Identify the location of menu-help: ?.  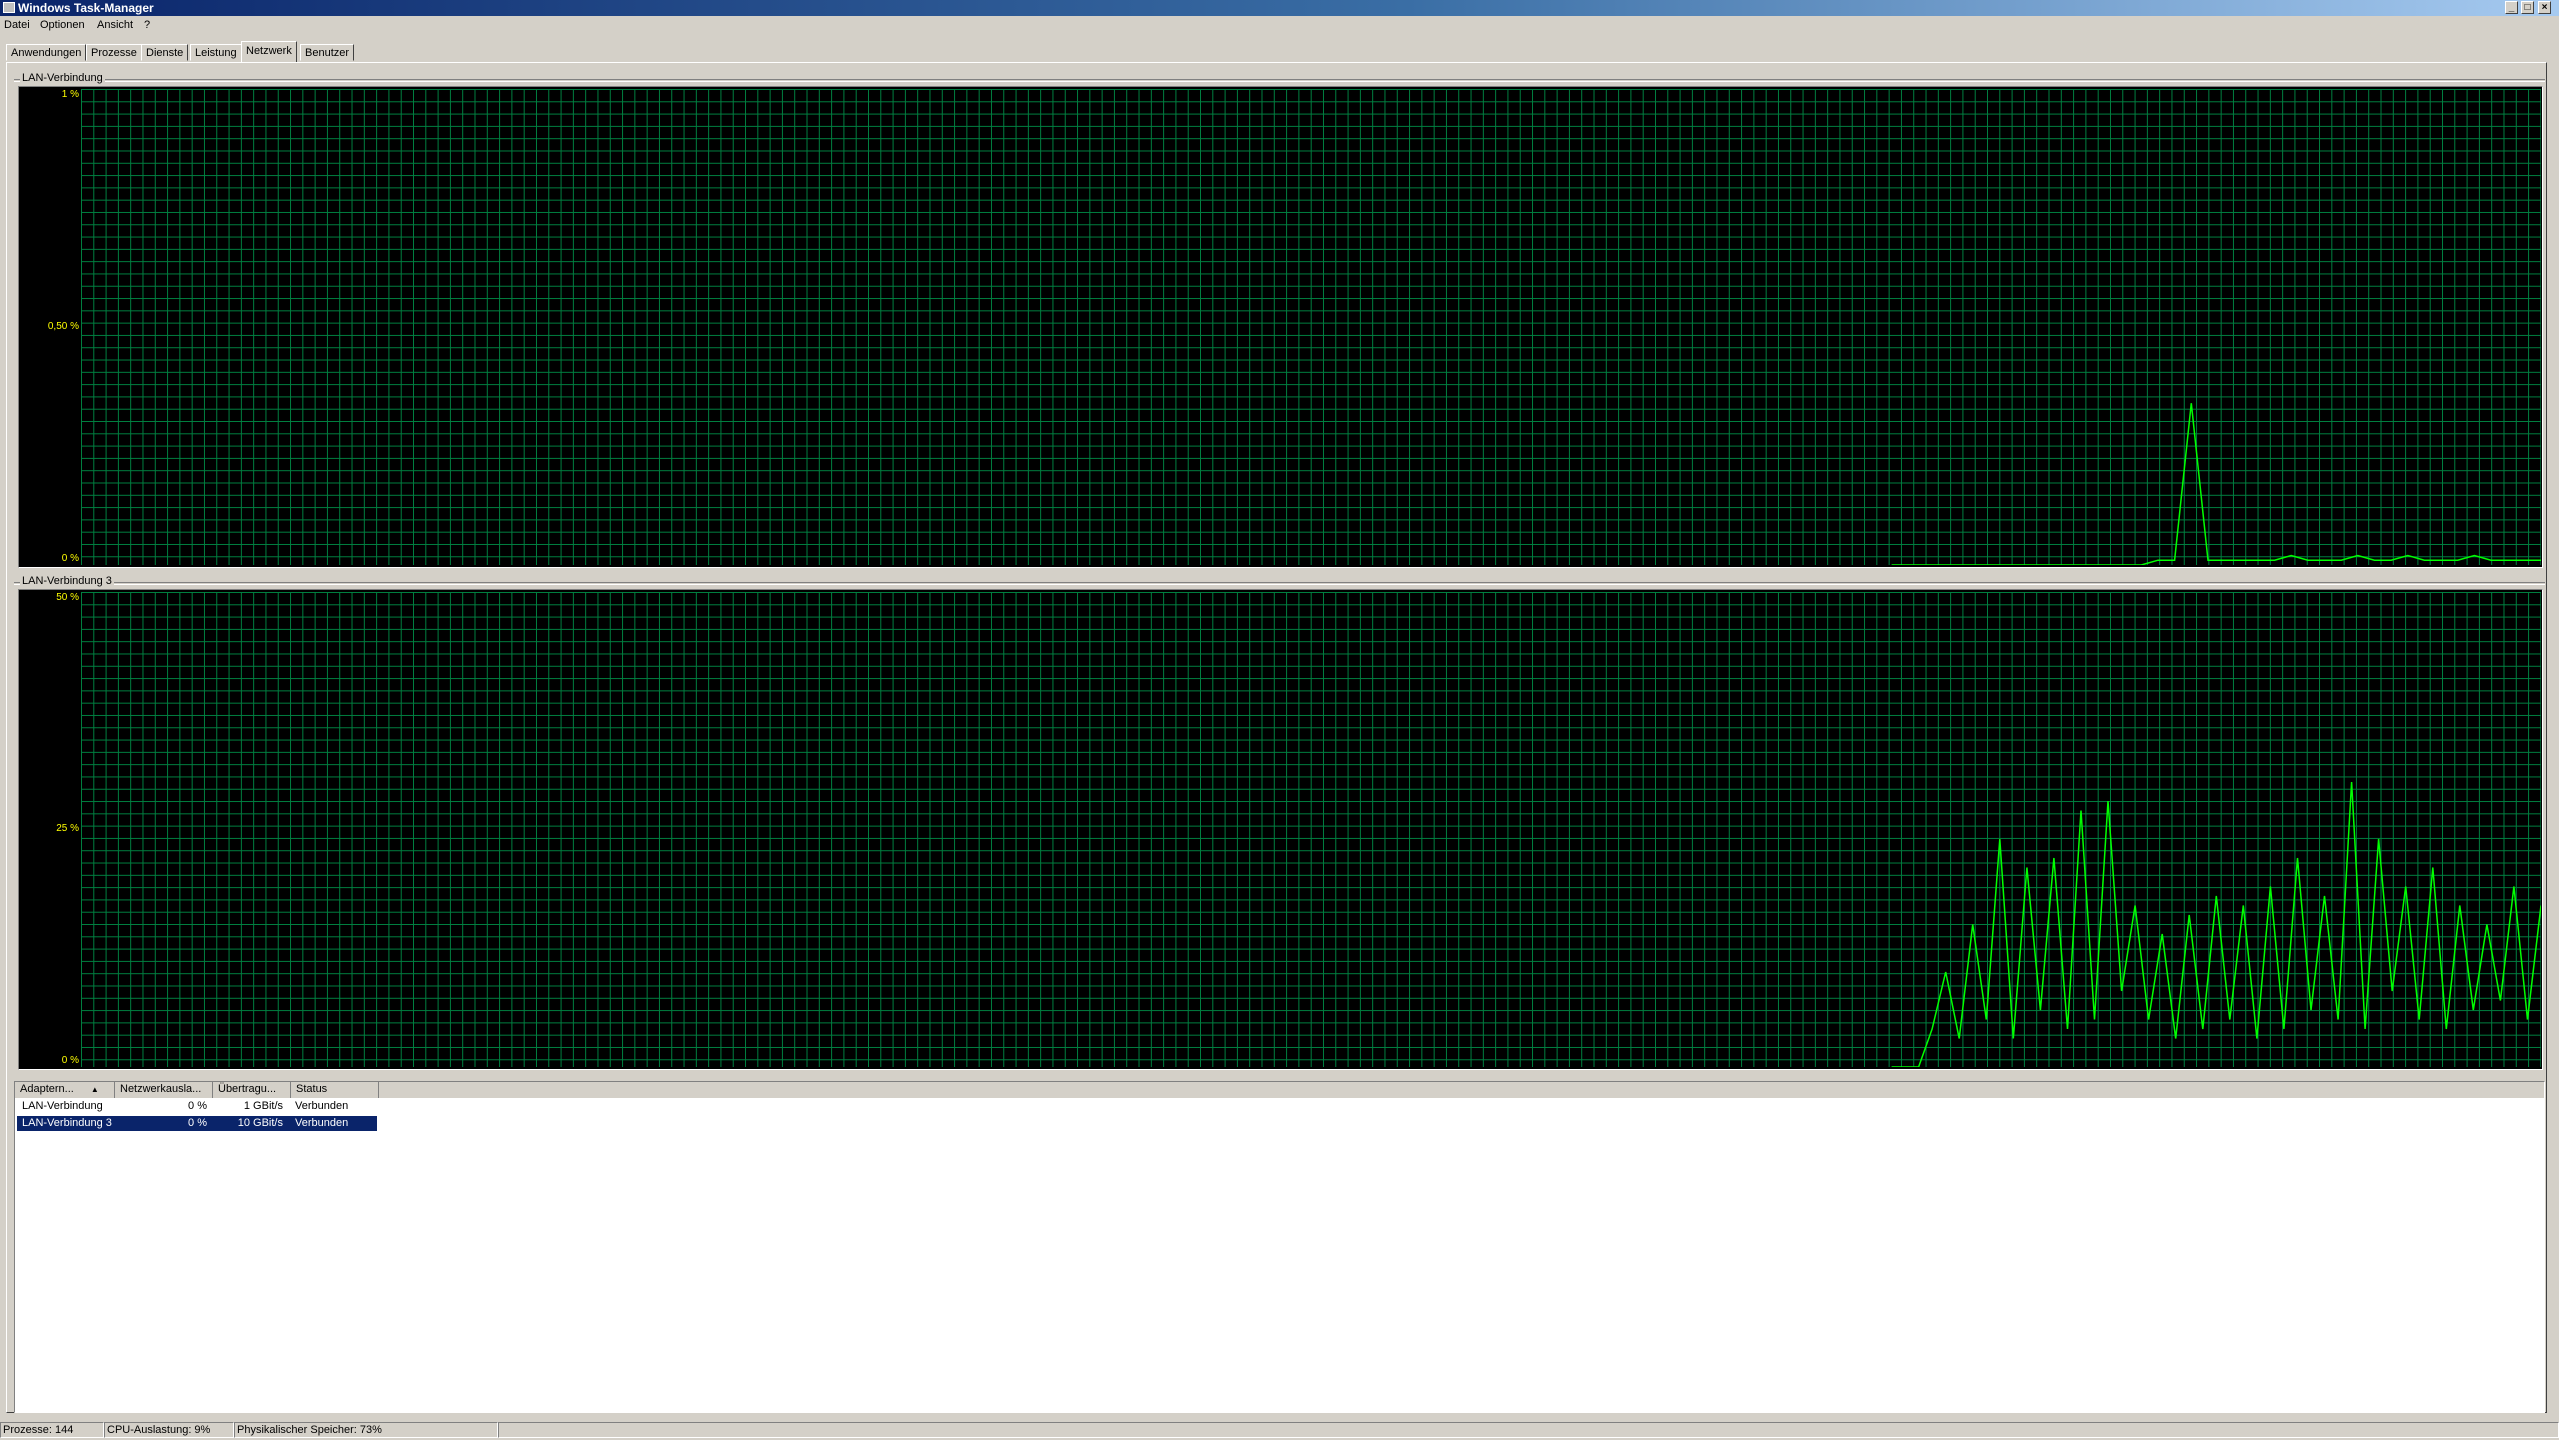
(147, 25).